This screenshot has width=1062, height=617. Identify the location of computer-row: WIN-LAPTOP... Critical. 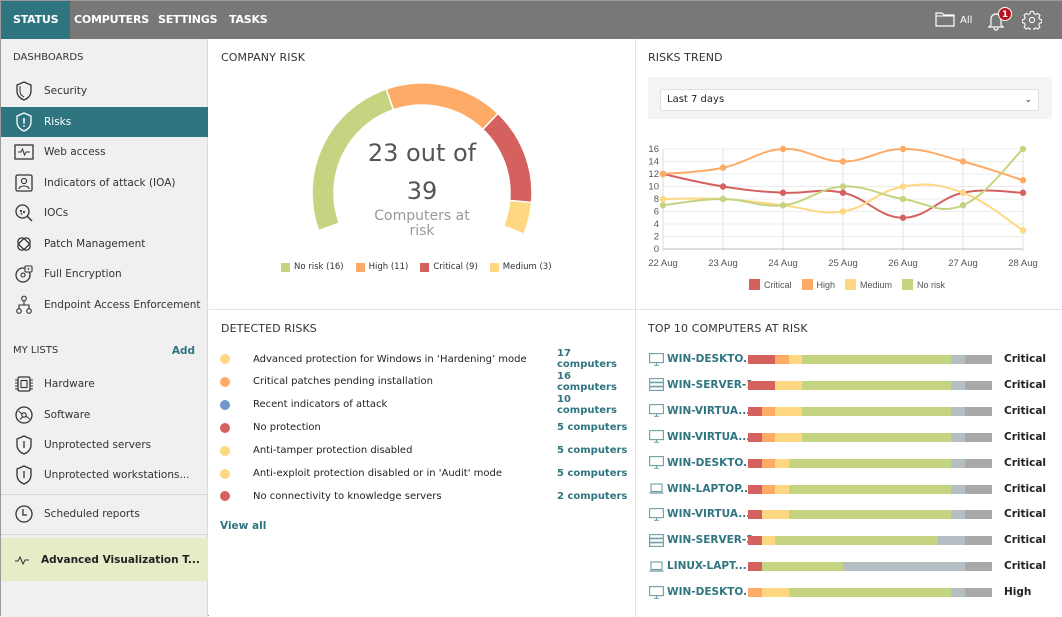
(853, 489).